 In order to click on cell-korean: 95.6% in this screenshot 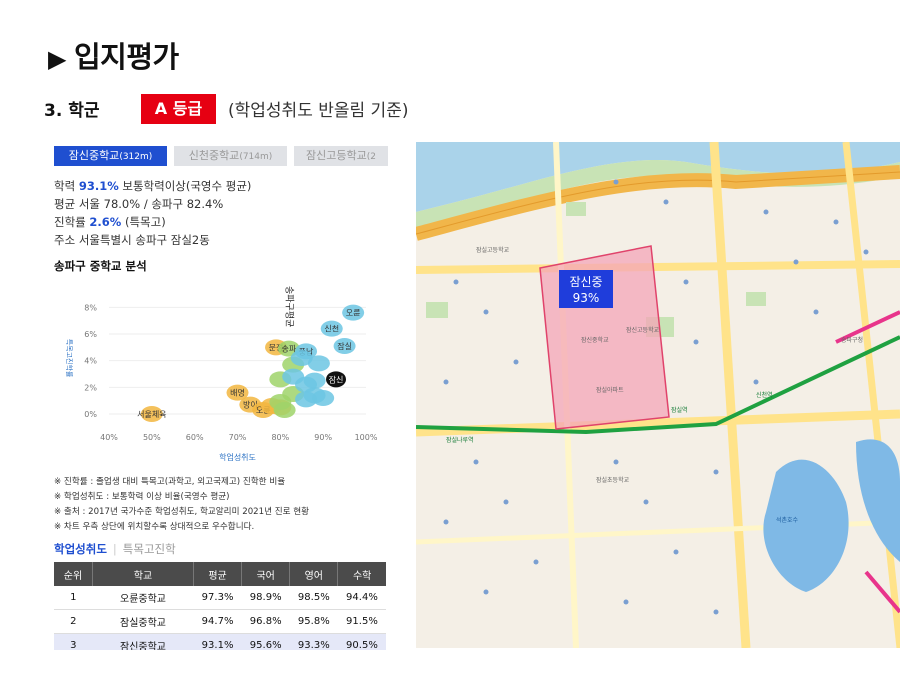, I will do `click(265, 641)`.